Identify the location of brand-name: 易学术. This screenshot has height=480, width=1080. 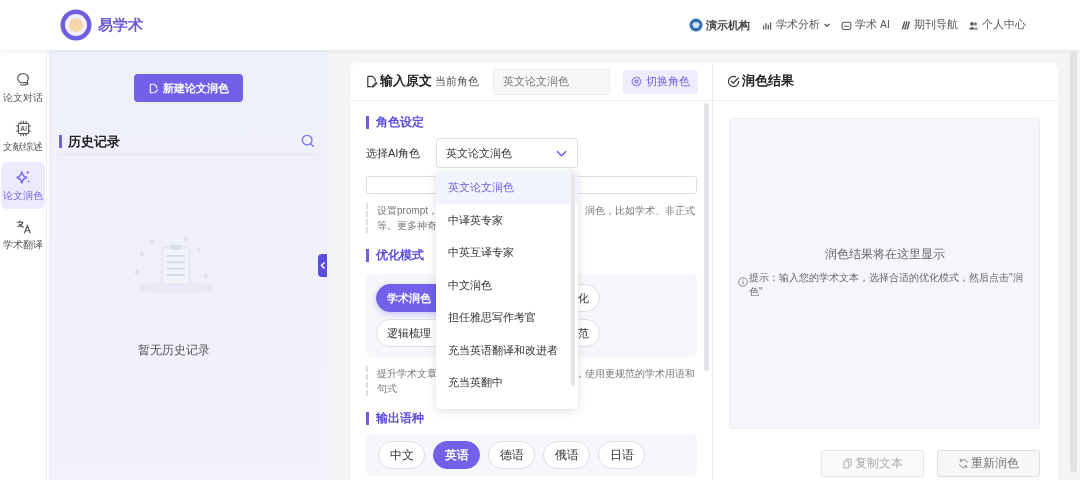
(120, 25).